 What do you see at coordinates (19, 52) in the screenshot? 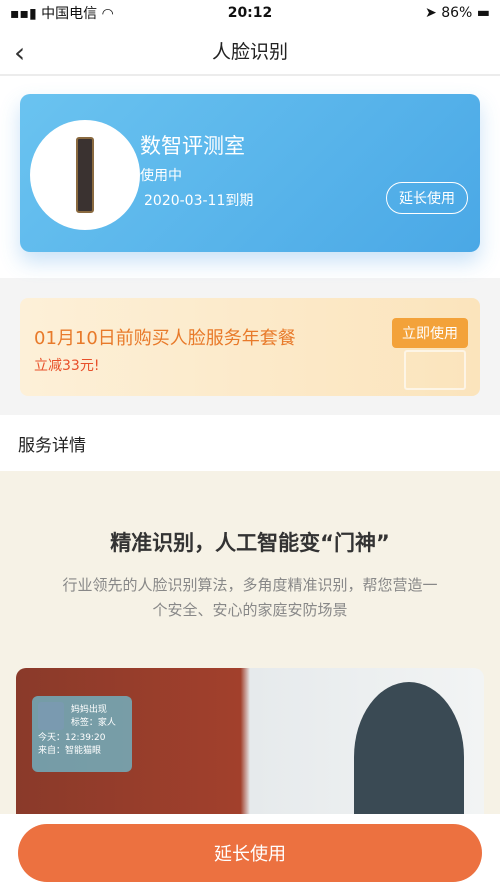
I see `back-chevron-icon: ‹` at bounding box center [19, 52].